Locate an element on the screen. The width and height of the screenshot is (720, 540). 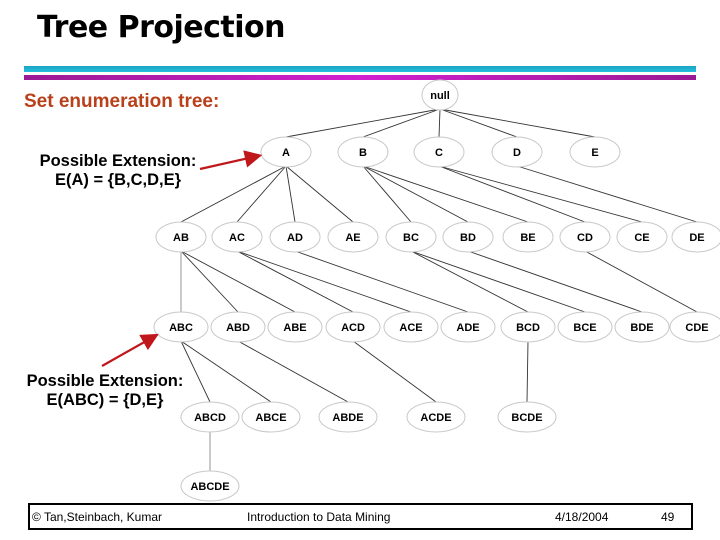
tree-node-BCE: BCE is located at coordinates (585, 327).